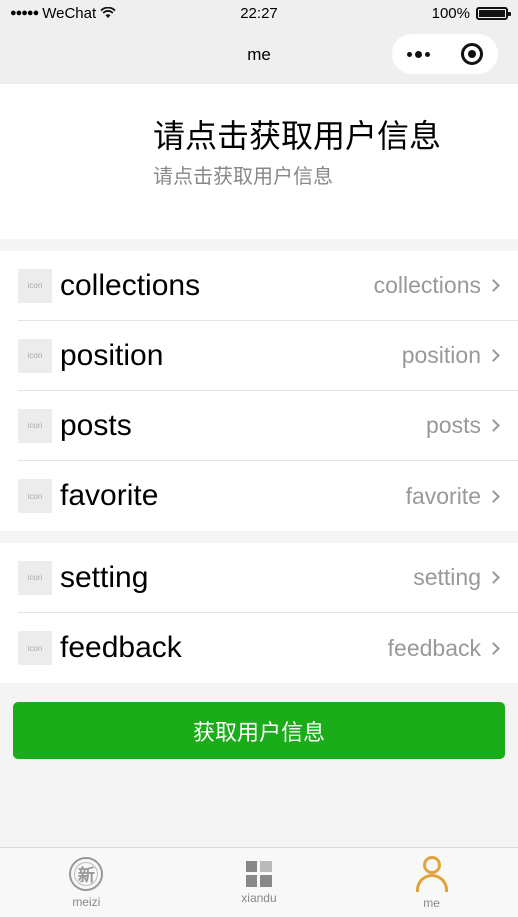 Image resolution: width=518 pixels, height=917 pixels. What do you see at coordinates (268, 648) in the screenshot?
I see `menu-item-feedback: icon feedback feedback` at bounding box center [268, 648].